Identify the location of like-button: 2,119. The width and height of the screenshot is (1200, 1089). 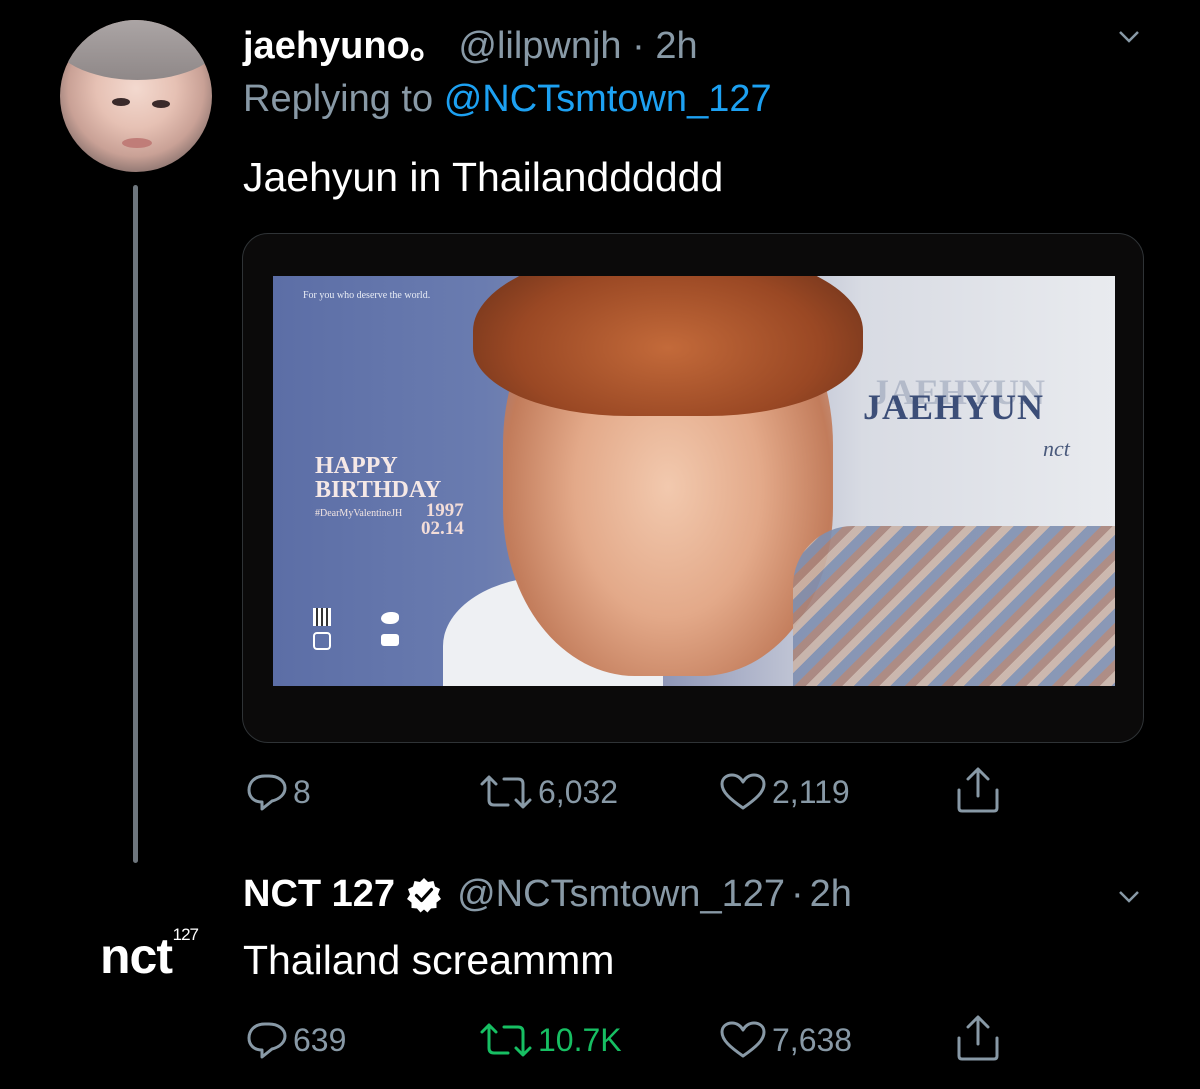
(784, 792).